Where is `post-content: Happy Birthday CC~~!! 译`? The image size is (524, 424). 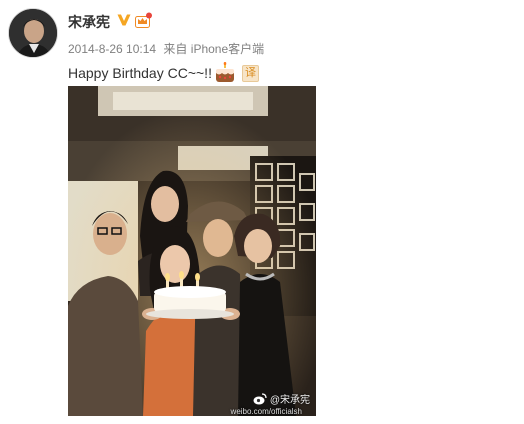 post-content: Happy Birthday CC~~!! 译 is located at coordinates (163, 73).